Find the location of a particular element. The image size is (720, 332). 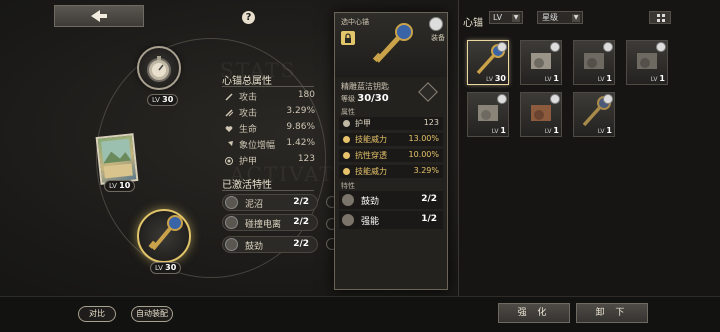

back-arrow-icon is located at coordinates (99, 16).